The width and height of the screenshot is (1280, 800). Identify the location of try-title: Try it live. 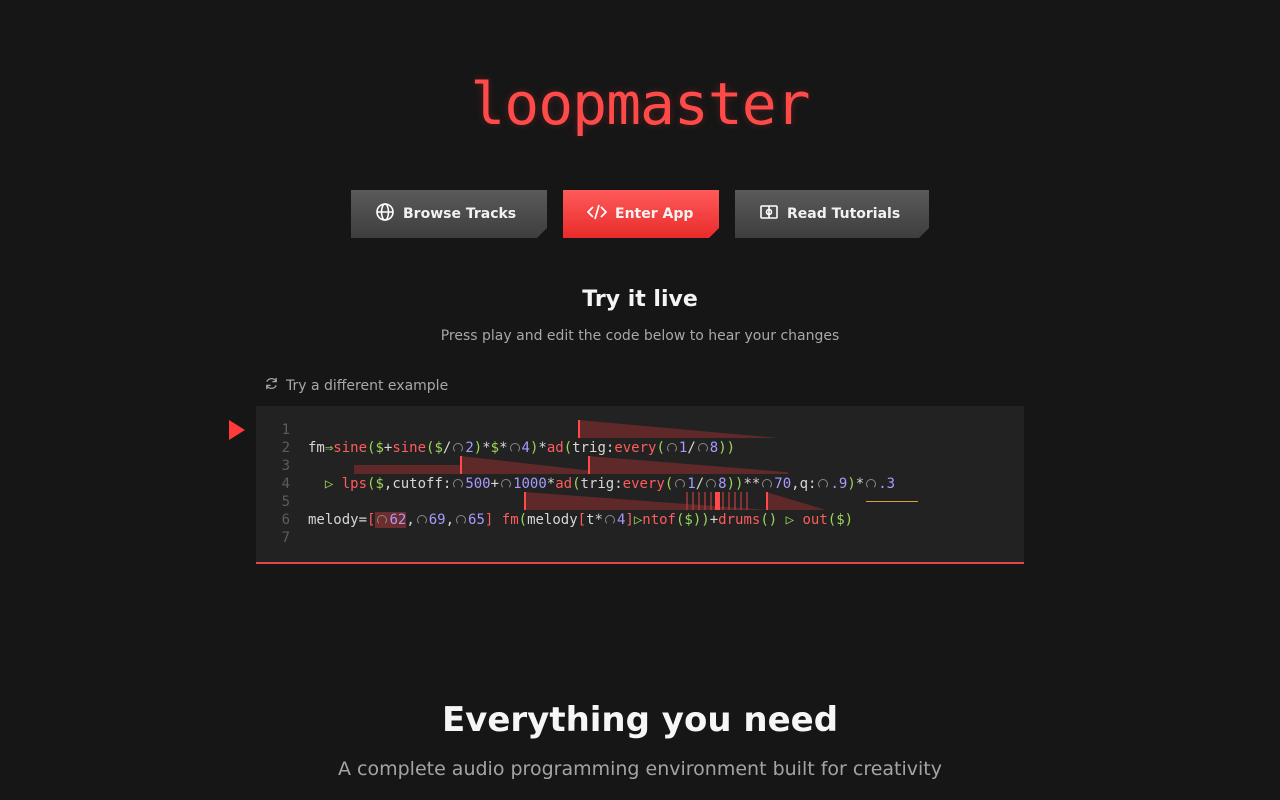
(640, 299).